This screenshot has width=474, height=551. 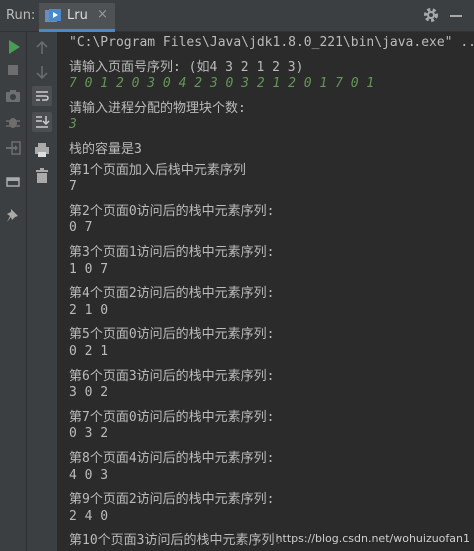 I want to click on run-label: Run:, so click(x=21, y=15).